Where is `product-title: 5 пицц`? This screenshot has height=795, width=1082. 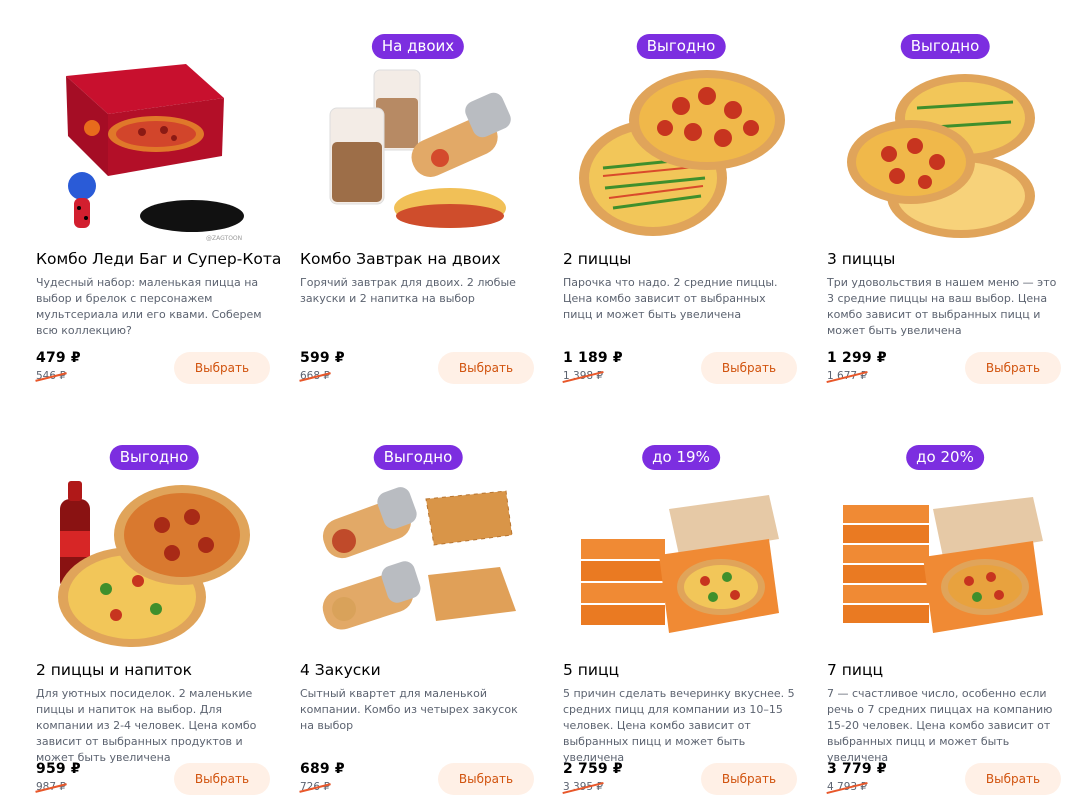 product-title: 5 пицц is located at coordinates (591, 670).